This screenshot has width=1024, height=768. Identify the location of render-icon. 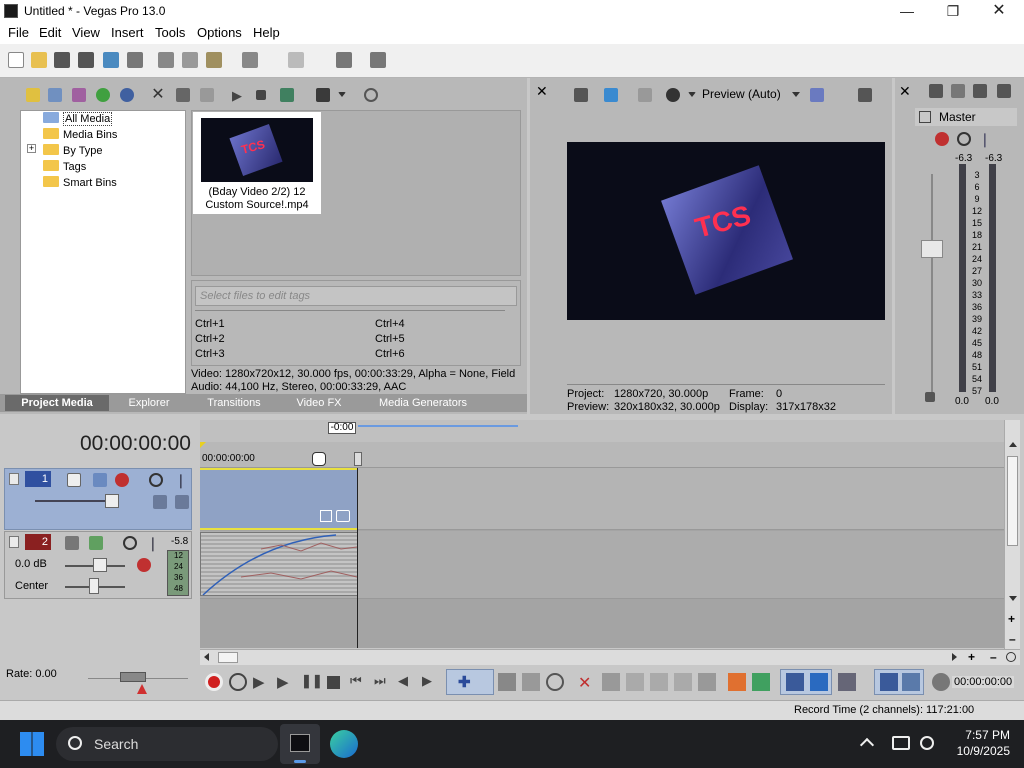
(111, 60).